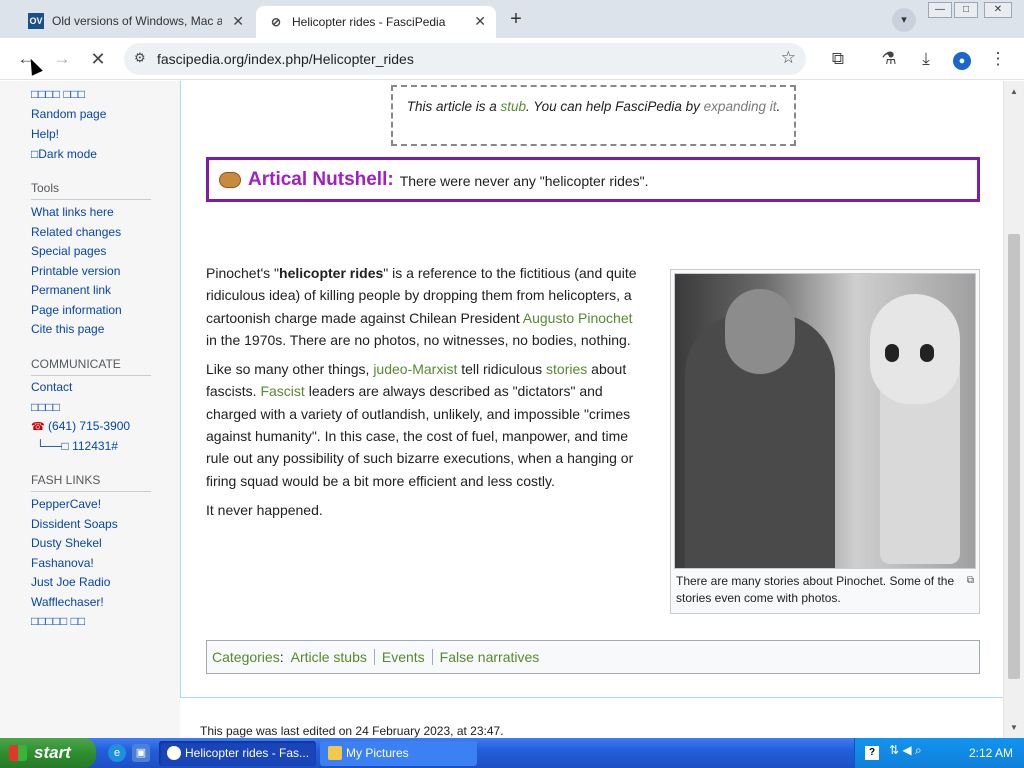  I want to click on sidebar-link-unrendered: □□□□ □□□, so click(58, 94).